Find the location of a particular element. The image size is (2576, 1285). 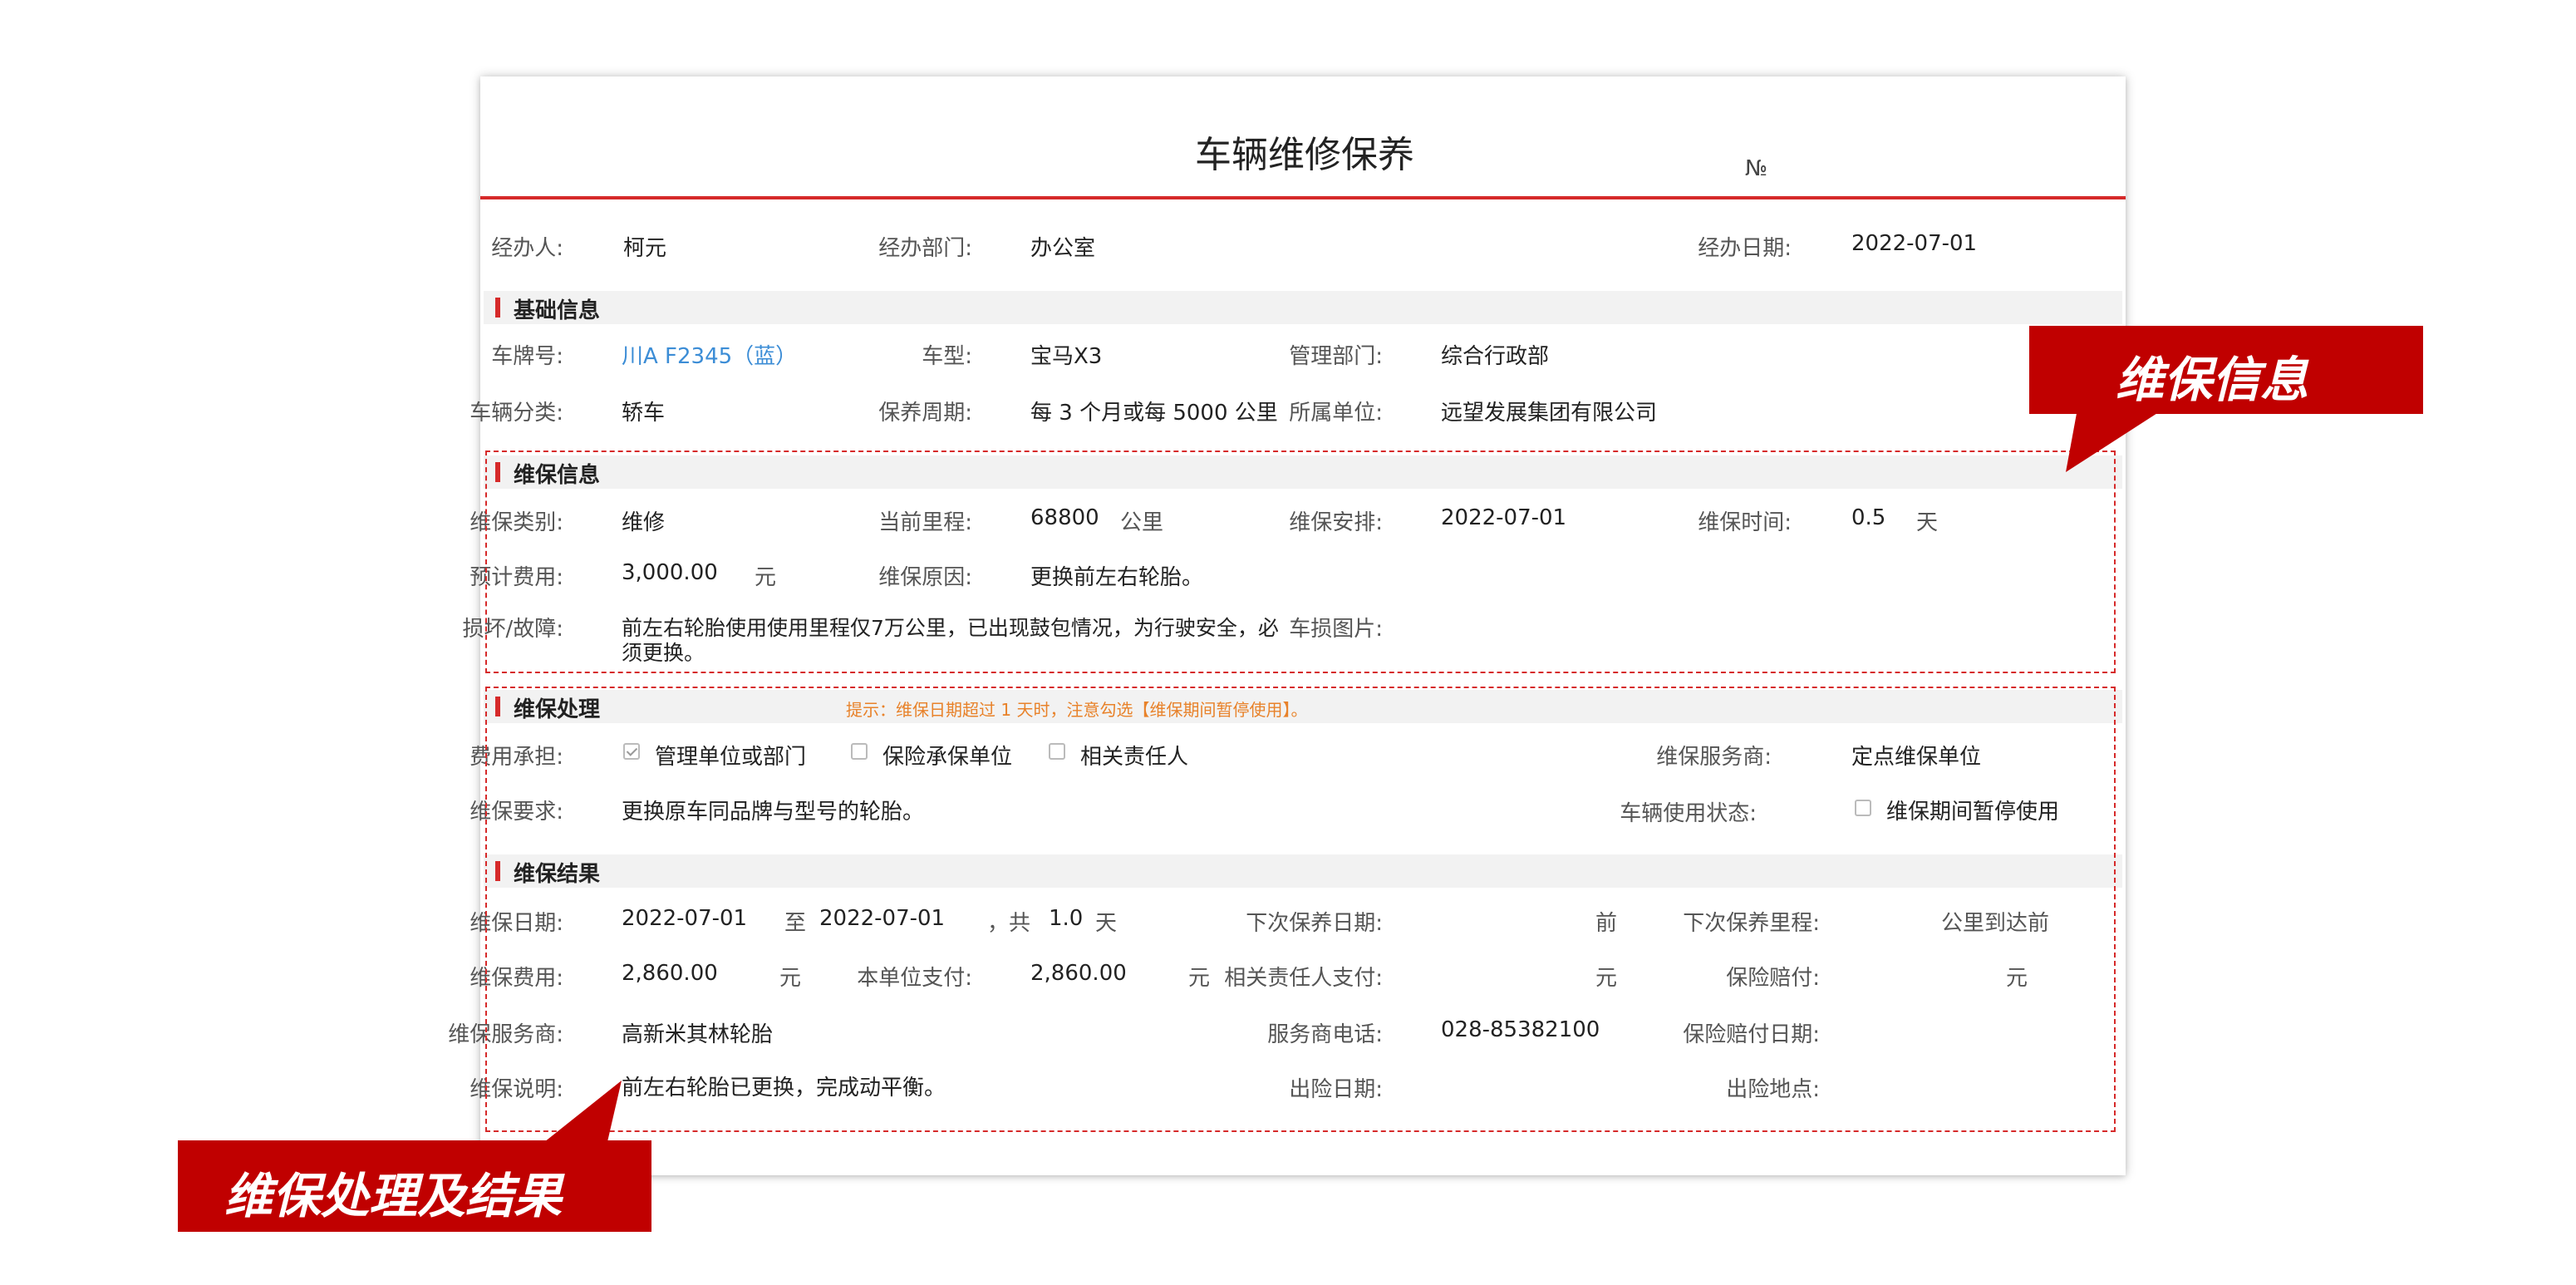

callout-maint-info: 维保信息 is located at coordinates (2226, 370).